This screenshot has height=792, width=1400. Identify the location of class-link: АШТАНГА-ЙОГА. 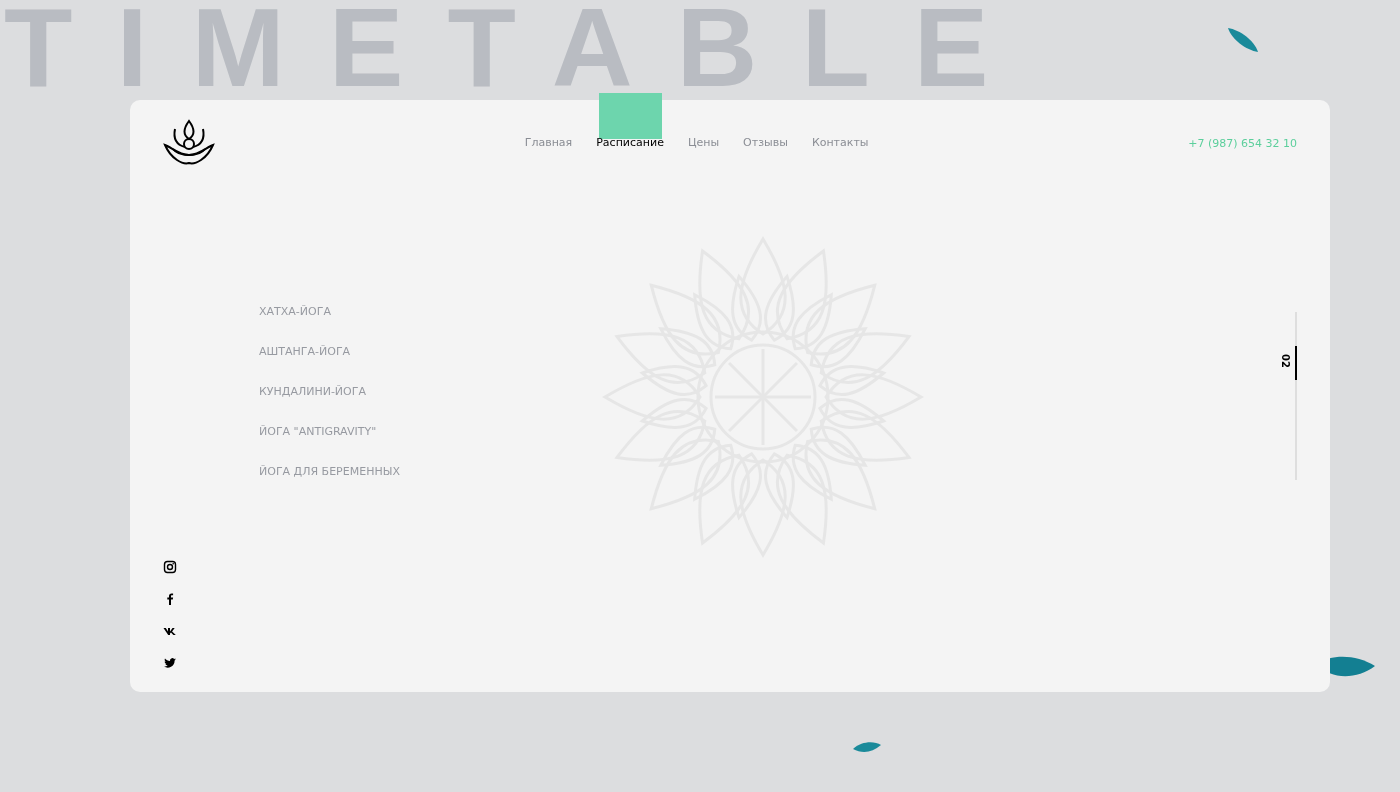
(329, 352).